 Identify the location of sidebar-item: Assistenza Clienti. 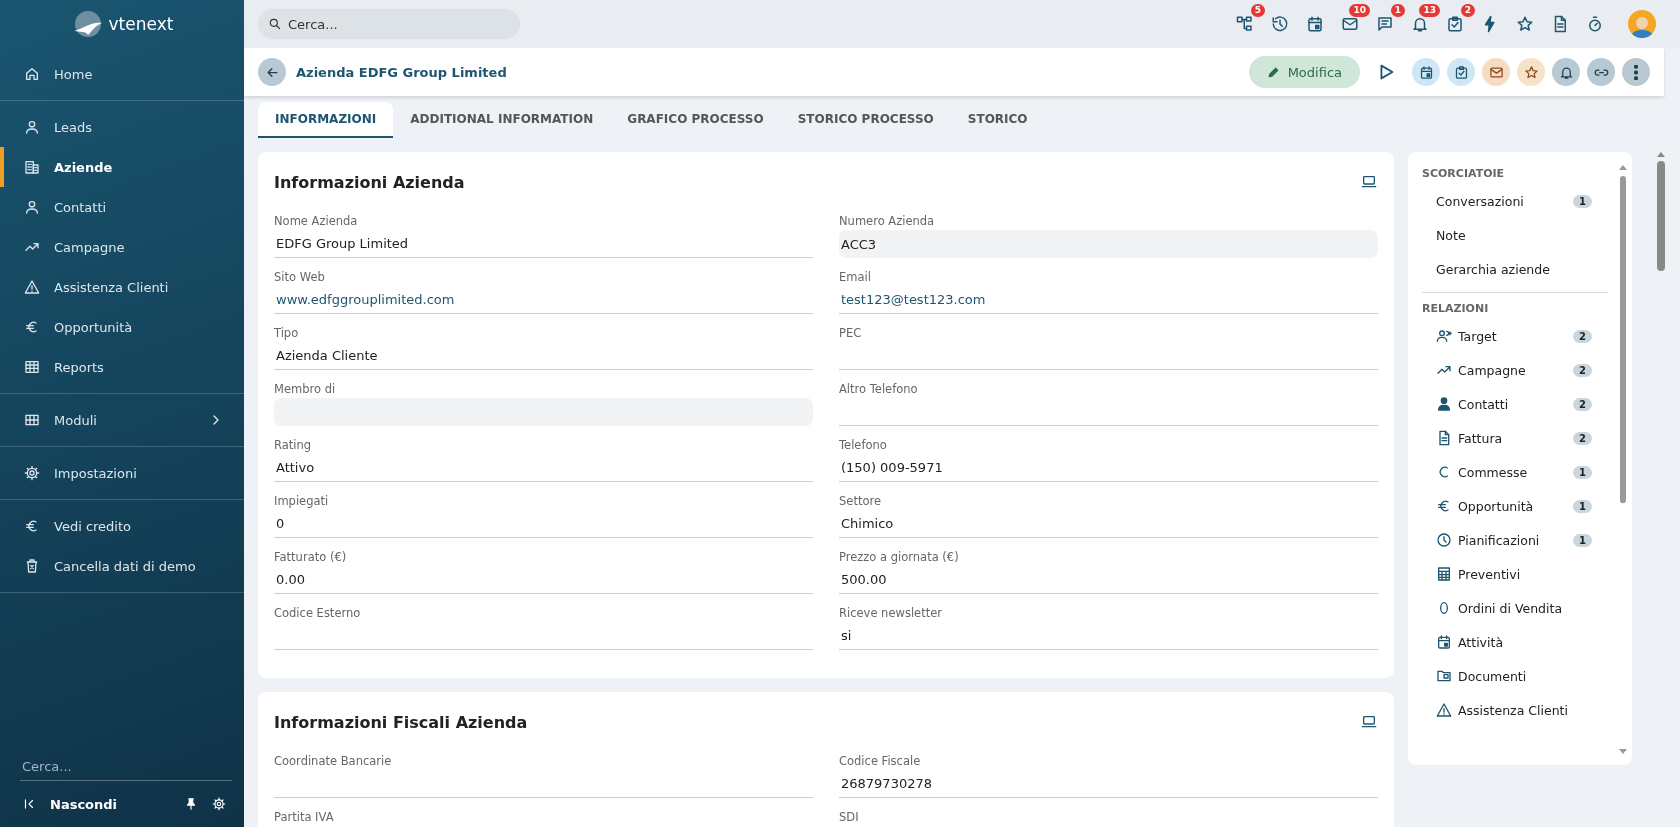
(122, 287).